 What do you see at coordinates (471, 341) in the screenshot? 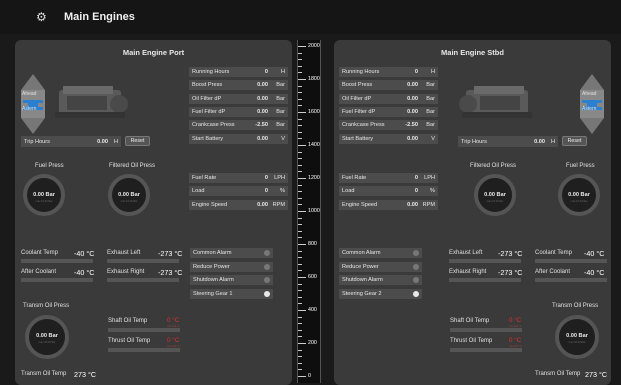
I see `thrust-oil-temp-label: Thrust Oil Temp` at bounding box center [471, 341].